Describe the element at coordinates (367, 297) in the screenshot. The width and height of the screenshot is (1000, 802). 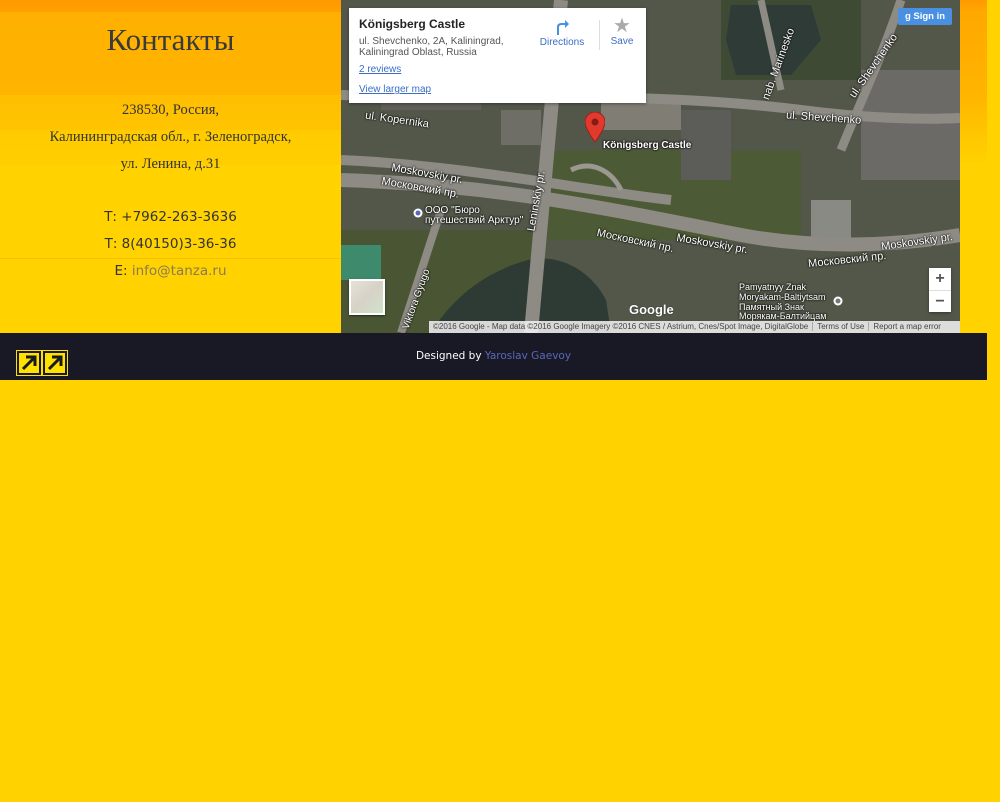
I see `map-type-toggle` at that location.